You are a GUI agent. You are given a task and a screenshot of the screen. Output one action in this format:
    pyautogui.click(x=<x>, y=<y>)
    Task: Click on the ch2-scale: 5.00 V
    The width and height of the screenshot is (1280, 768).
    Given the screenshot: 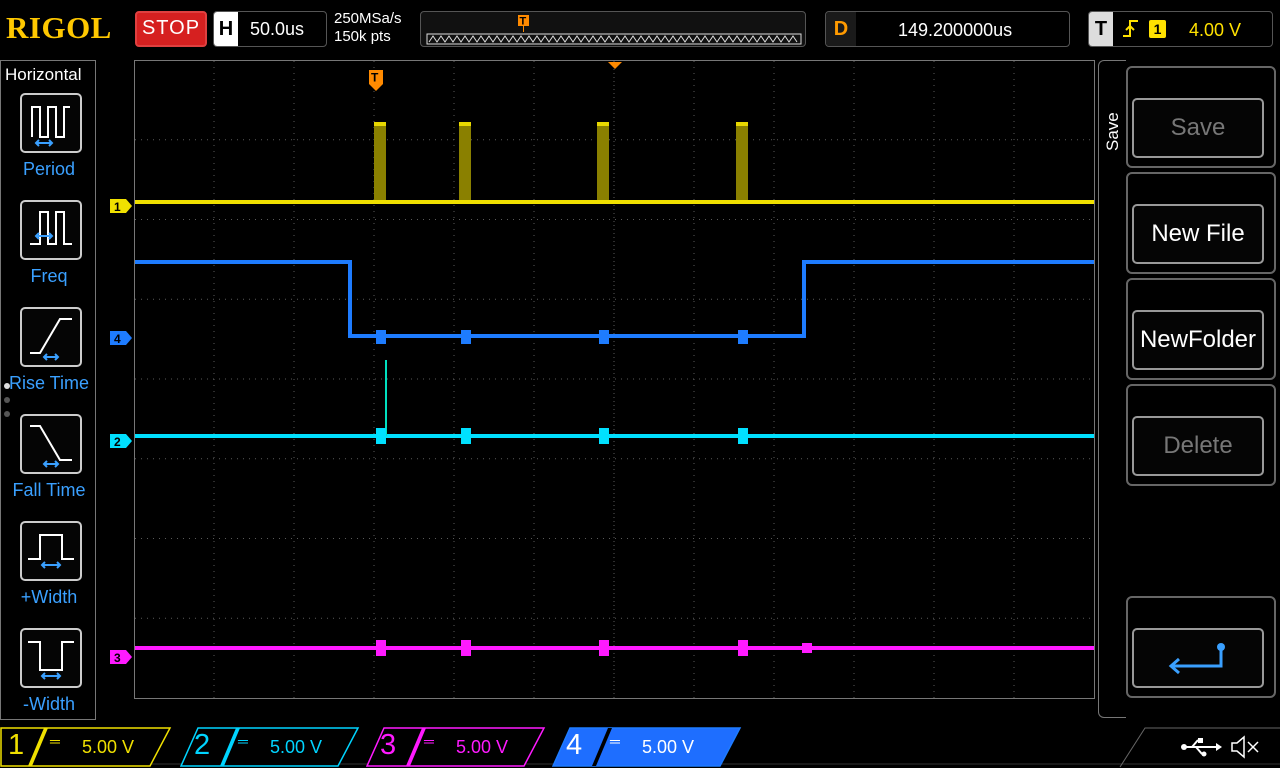 What is the action you would take?
    pyautogui.click(x=296, y=747)
    